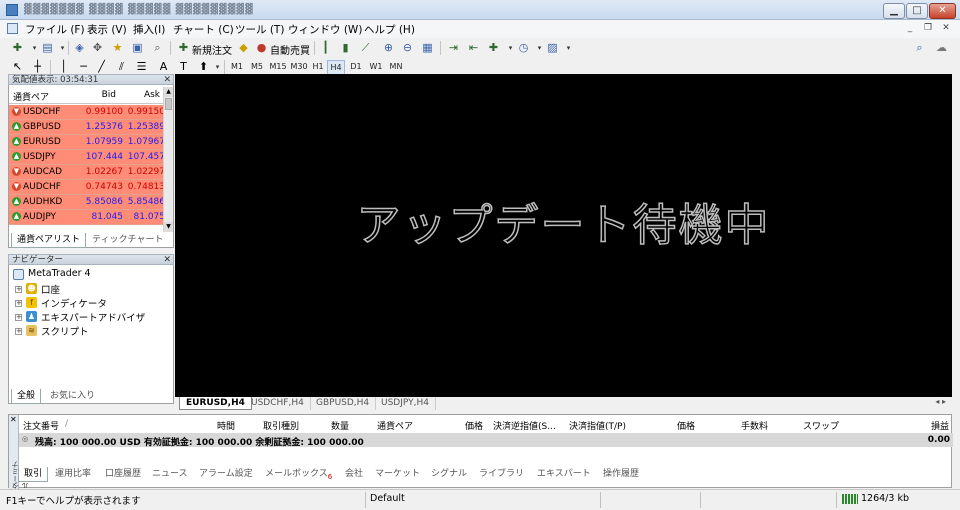 Image resolution: width=960 pixels, height=510 pixels. I want to click on chat-icon: ☁, so click(941, 48).